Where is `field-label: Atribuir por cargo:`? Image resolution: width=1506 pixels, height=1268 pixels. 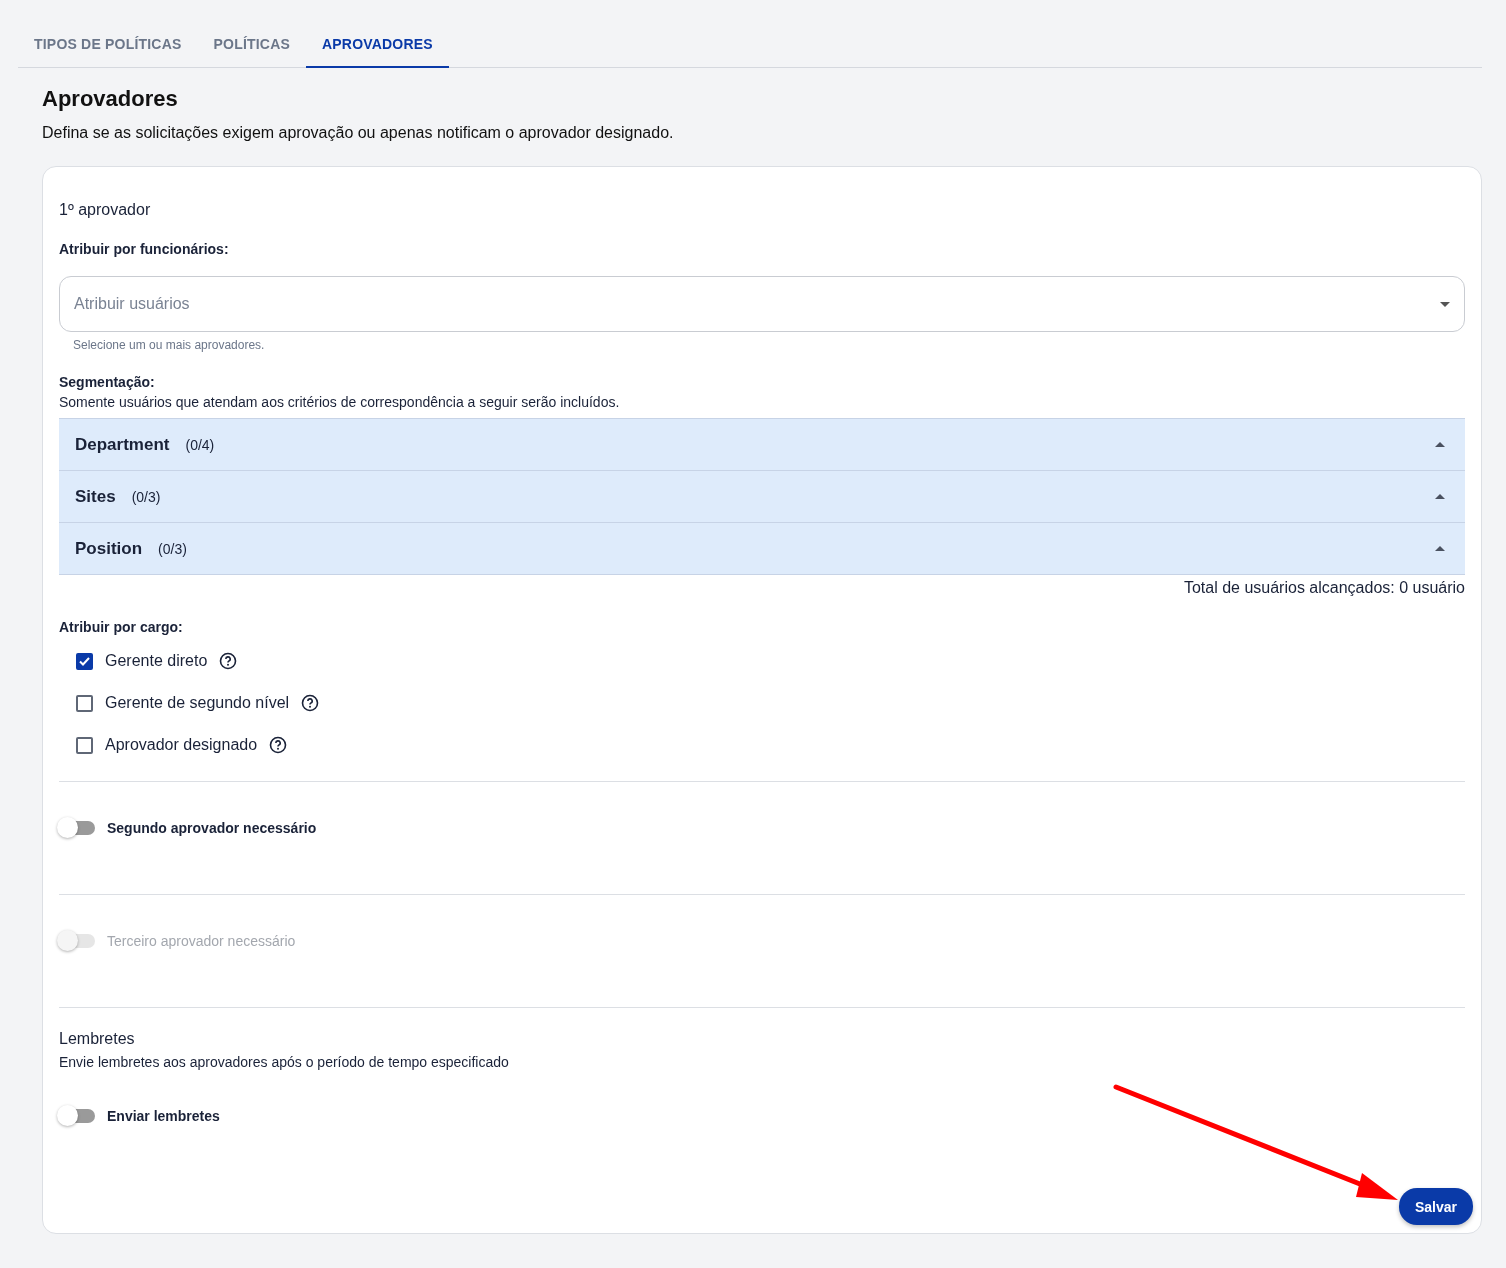
field-label: Atribuir por cargo: is located at coordinates (121, 627).